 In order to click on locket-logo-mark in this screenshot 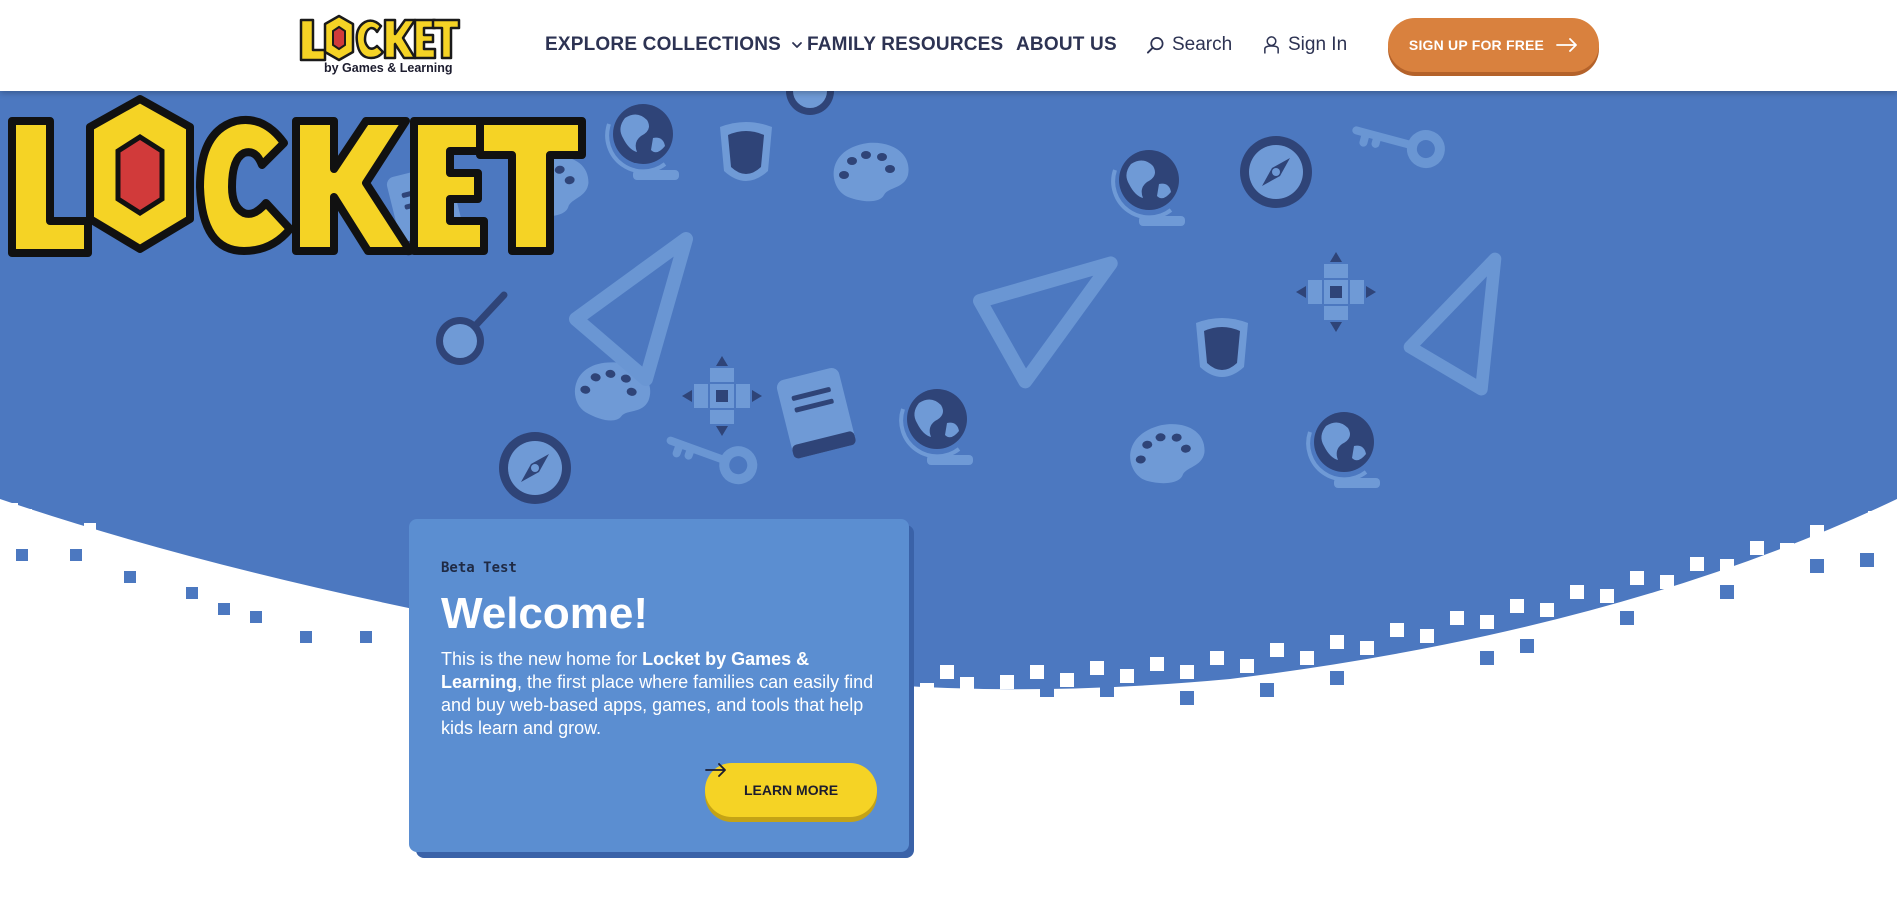, I will do `click(380, 38)`.